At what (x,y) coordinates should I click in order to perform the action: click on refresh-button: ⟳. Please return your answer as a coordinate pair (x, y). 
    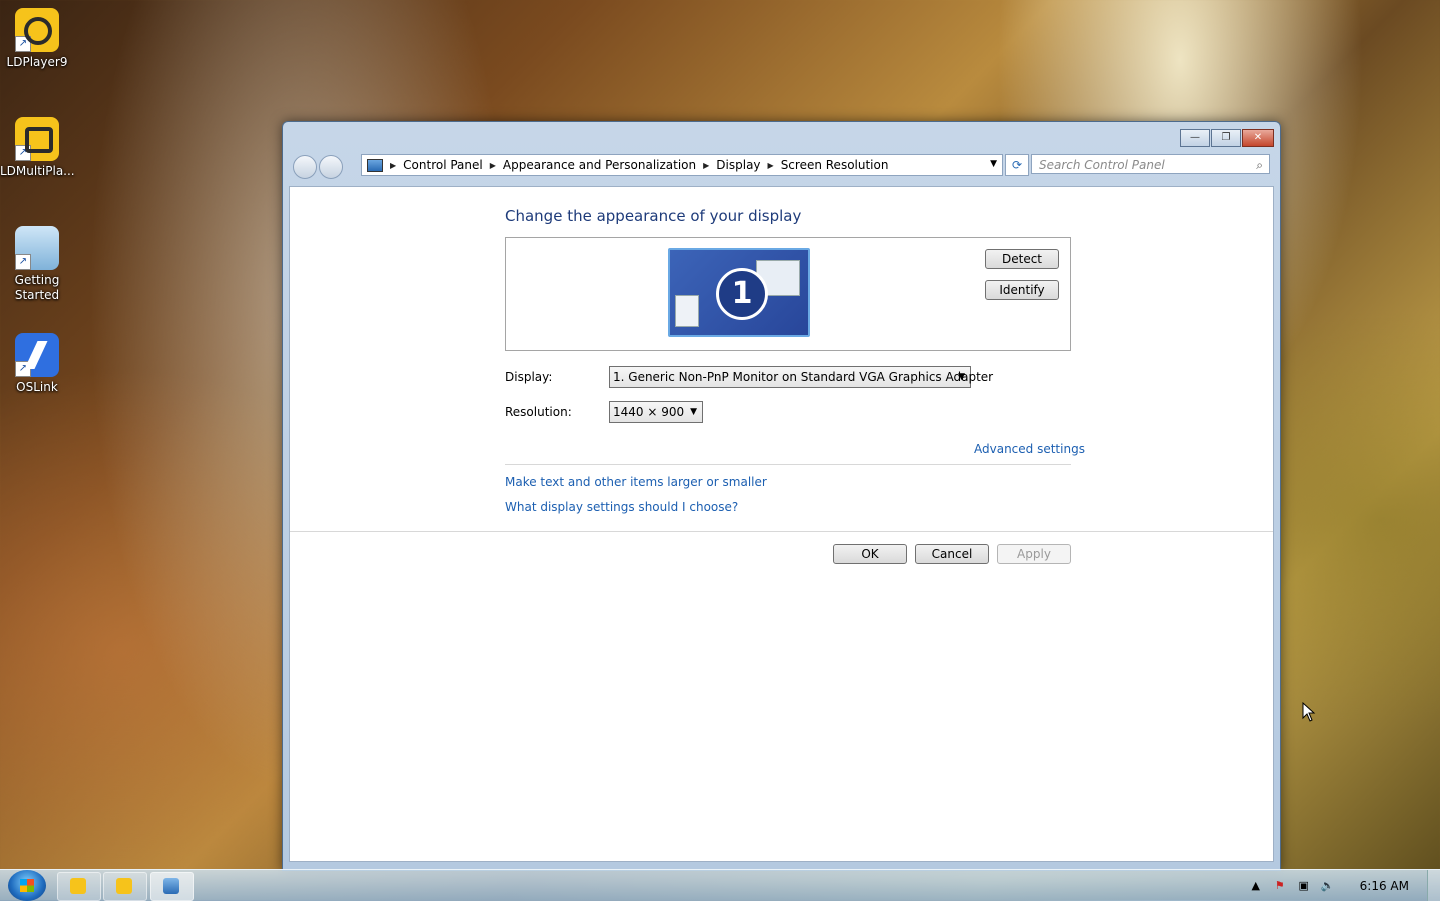
    Looking at the image, I should click on (1017, 165).